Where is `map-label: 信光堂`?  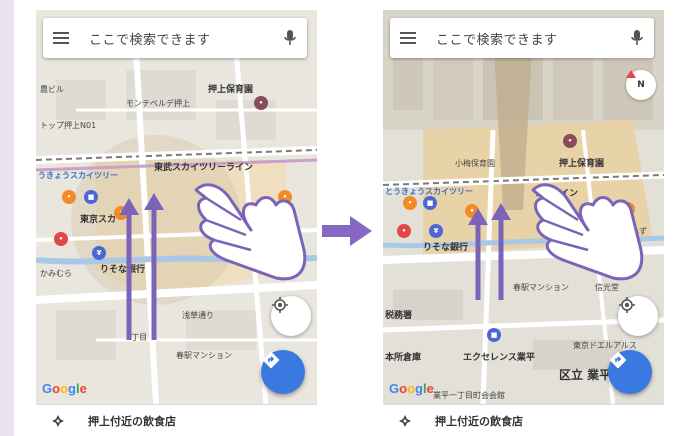 map-label: 信光堂 is located at coordinates (607, 287).